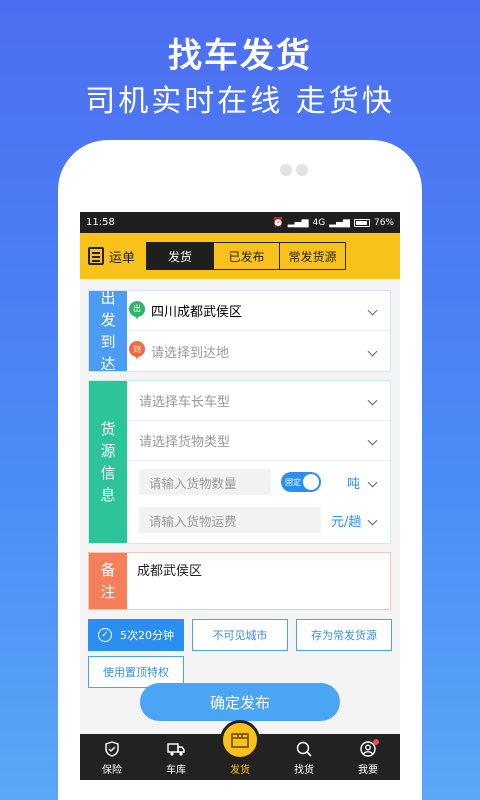 Image resolution: width=480 pixels, height=800 pixels. I want to click on waybill-button: 运单, so click(117, 256).